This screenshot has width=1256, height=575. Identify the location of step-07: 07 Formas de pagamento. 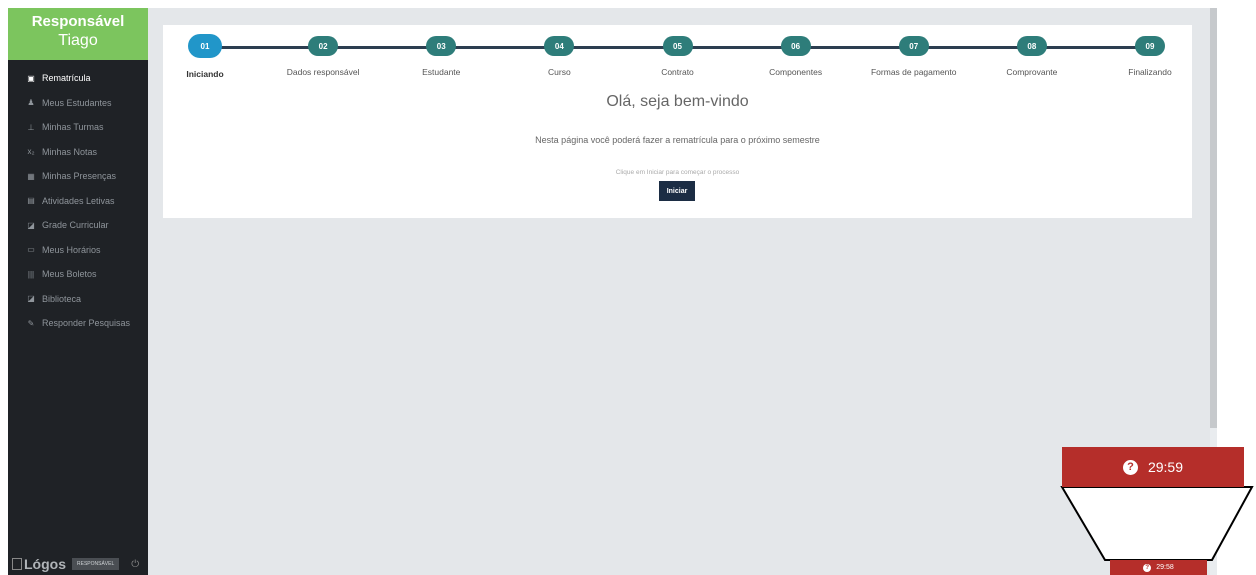
(914, 56).